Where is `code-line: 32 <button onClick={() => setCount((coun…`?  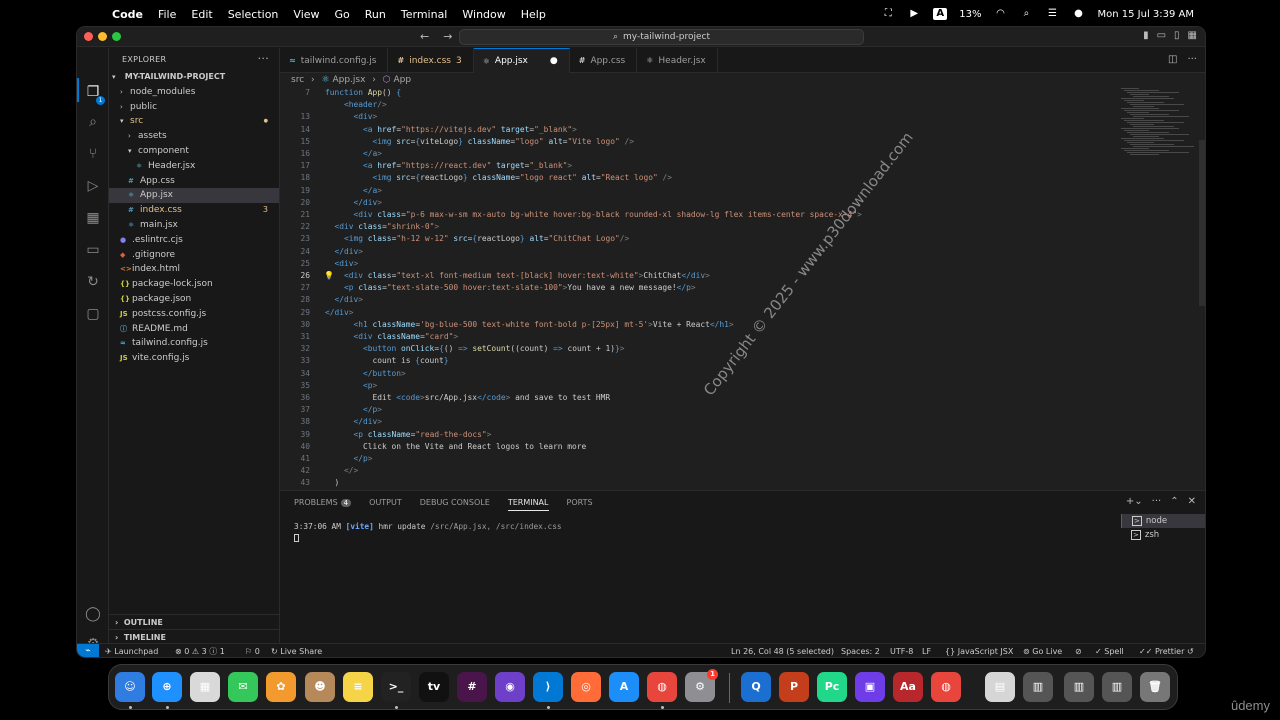
code-line: 32 <button onClick={() => setCount((coun… is located at coordinates (700, 349).